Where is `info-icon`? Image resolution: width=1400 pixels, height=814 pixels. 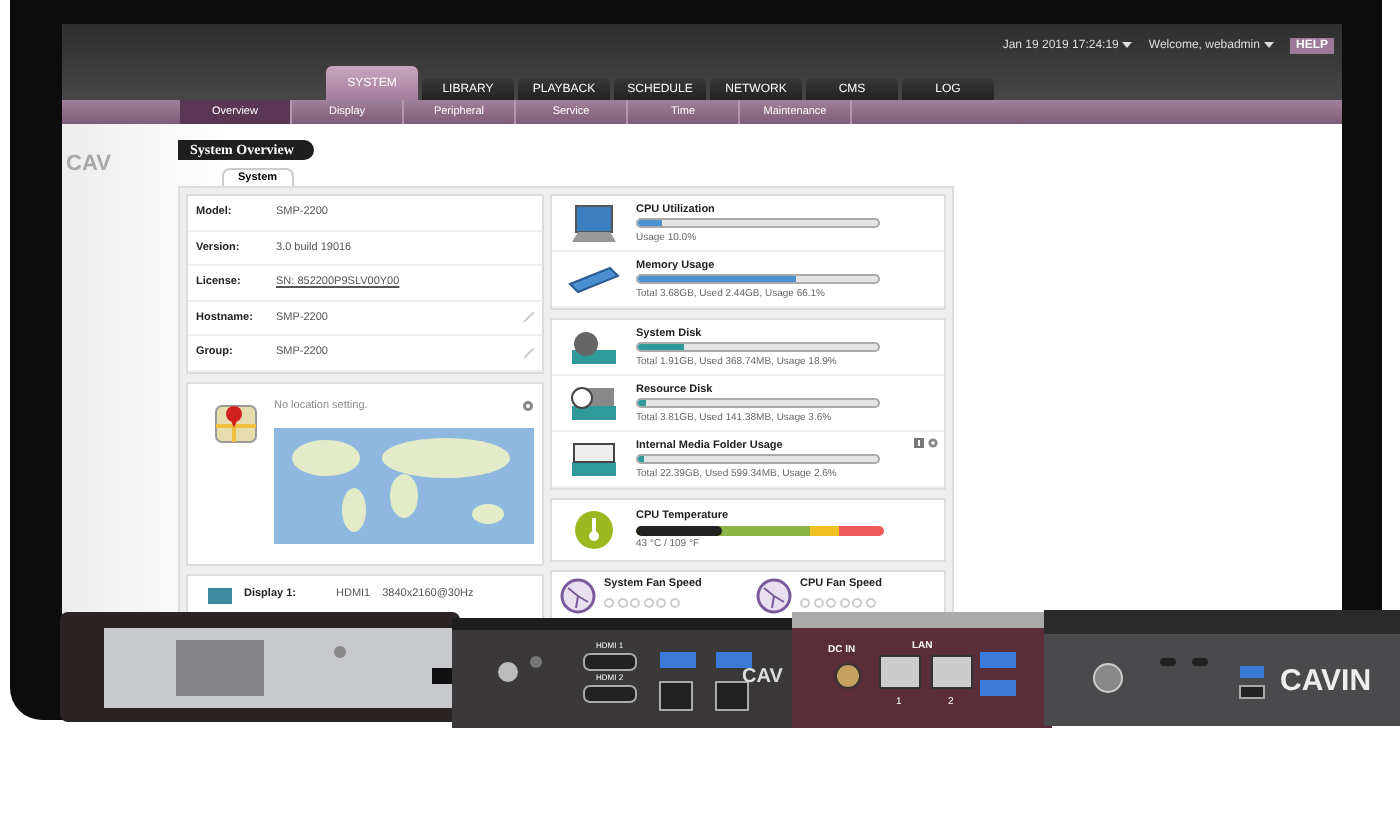 info-icon is located at coordinates (919, 443).